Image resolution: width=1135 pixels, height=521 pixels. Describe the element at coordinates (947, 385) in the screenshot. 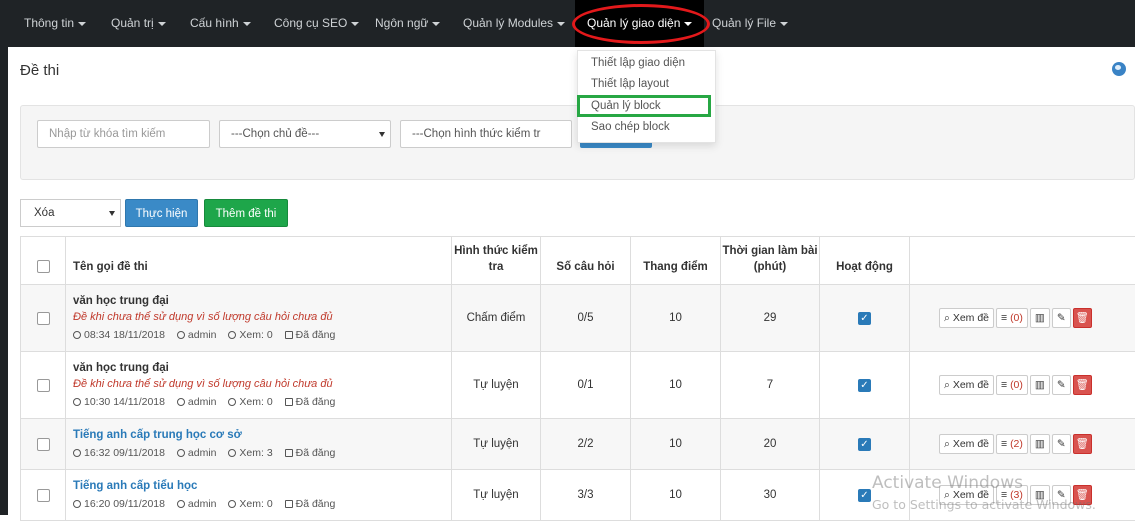

I see `search-icon: ⌕` at that location.